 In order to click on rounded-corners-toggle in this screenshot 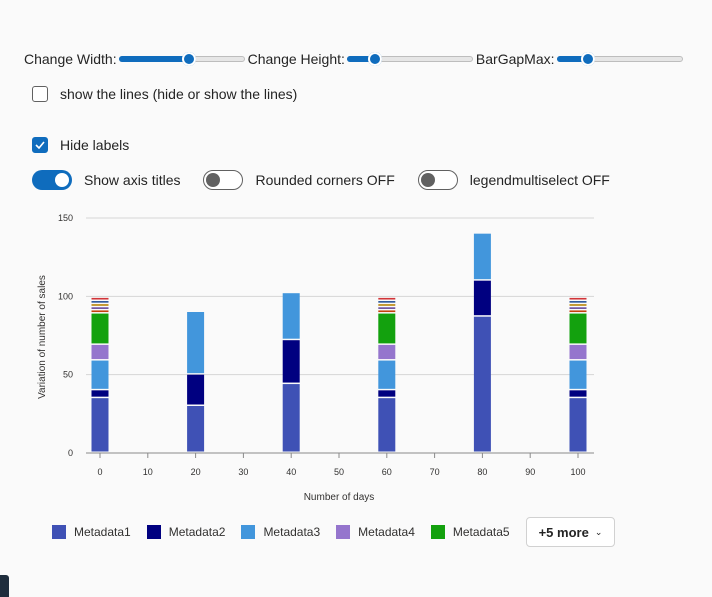, I will do `click(223, 180)`.